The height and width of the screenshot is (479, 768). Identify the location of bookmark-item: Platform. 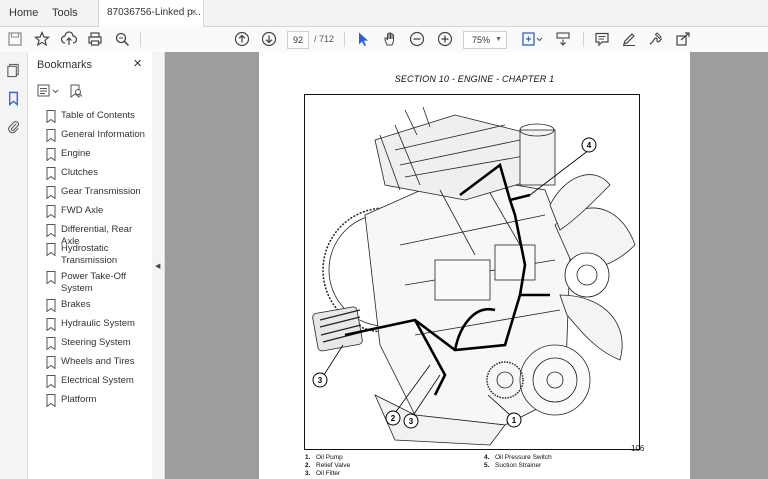
(97, 400).